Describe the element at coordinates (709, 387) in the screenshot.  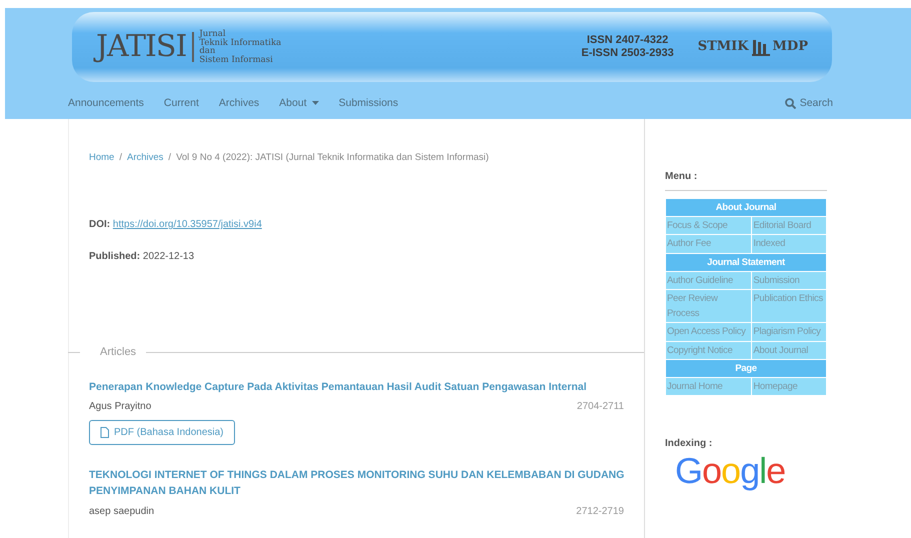
I see `menu-link: Journal Home` at that location.